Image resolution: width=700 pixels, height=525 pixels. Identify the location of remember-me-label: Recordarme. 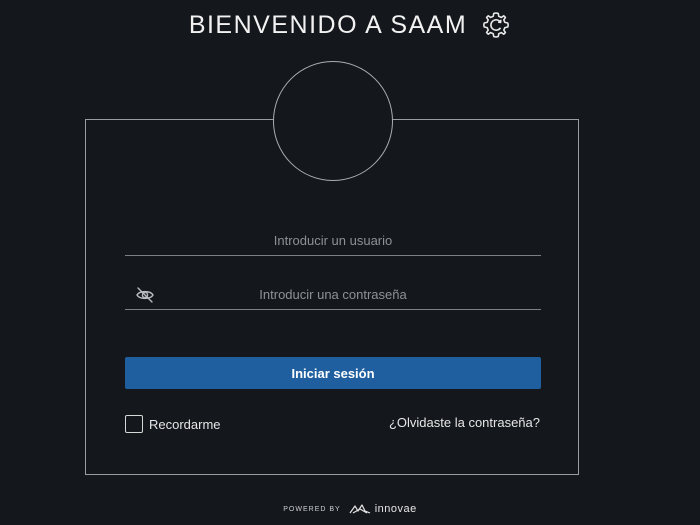
(185, 424).